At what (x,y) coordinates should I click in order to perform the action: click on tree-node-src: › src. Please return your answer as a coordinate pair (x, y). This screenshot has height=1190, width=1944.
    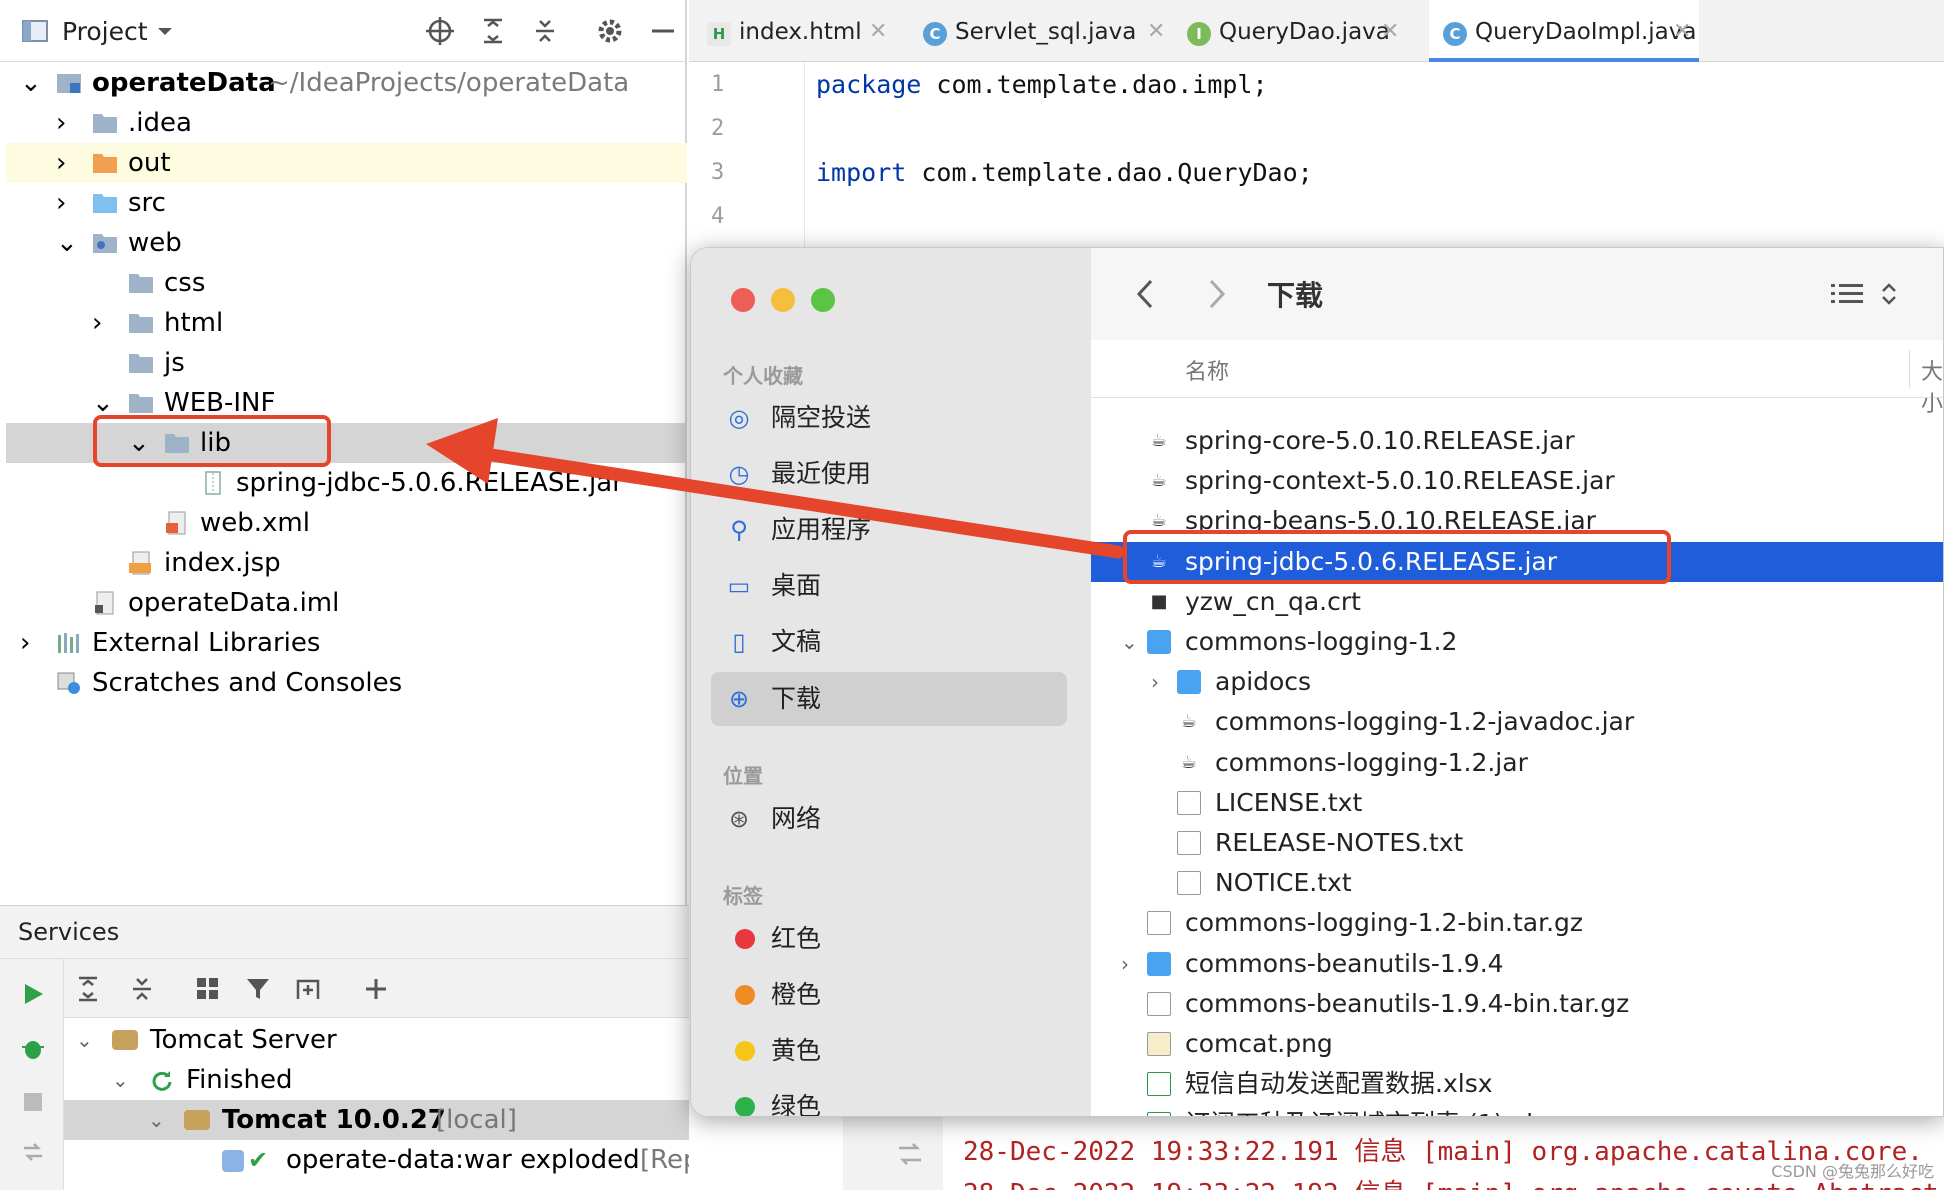
    Looking at the image, I should click on (346, 203).